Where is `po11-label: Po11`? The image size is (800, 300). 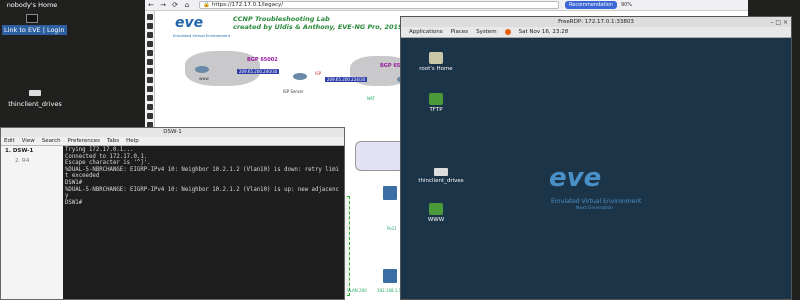 po11-label: Po11 is located at coordinates (392, 228).